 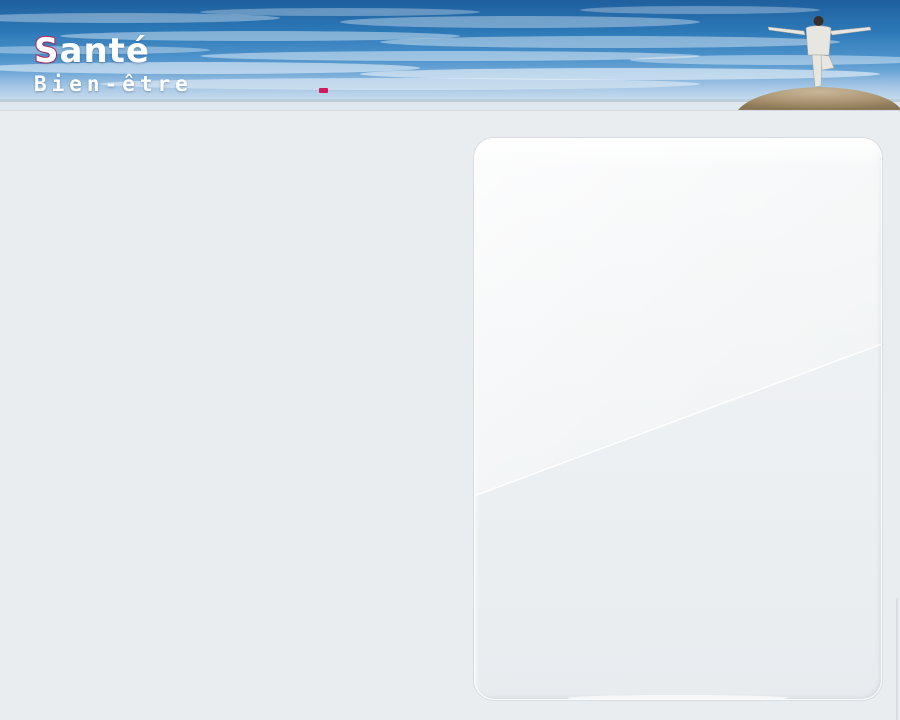 I want to click on logo-title: anté, so click(x=104, y=51).